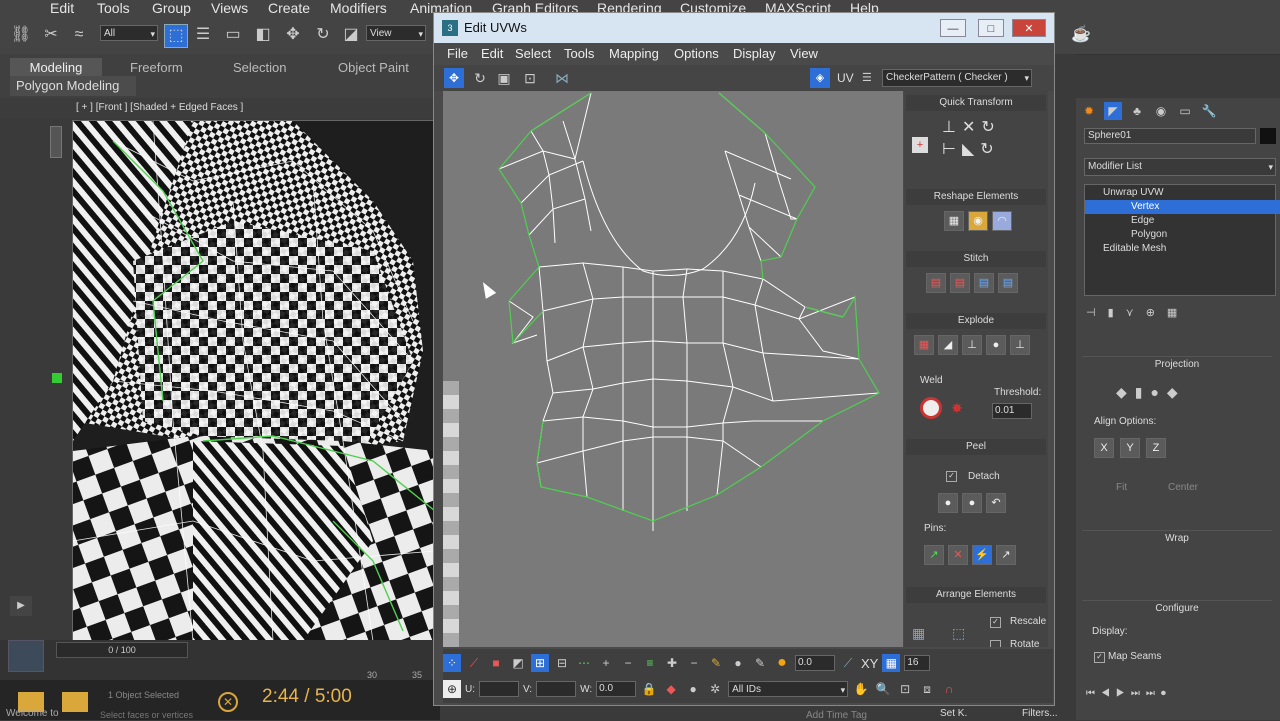 This screenshot has width=1280, height=721. What do you see at coordinates (530, 78) in the screenshot?
I see `uv-freeform-icon: ⊡` at bounding box center [530, 78].